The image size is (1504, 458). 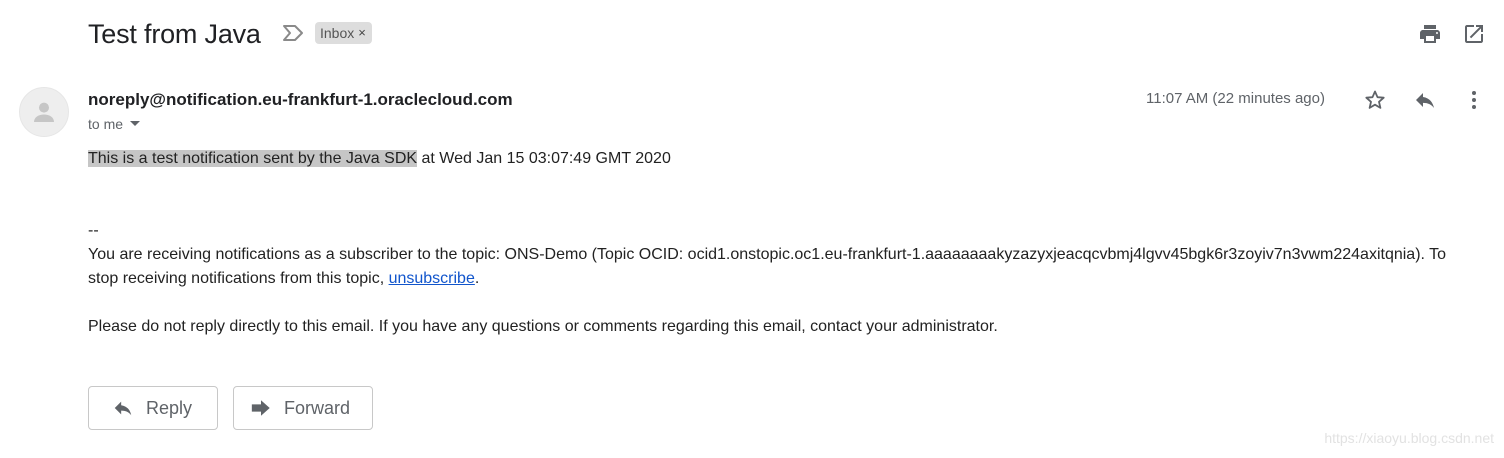 I want to click on star-icon, so click(x=1375, y=100).